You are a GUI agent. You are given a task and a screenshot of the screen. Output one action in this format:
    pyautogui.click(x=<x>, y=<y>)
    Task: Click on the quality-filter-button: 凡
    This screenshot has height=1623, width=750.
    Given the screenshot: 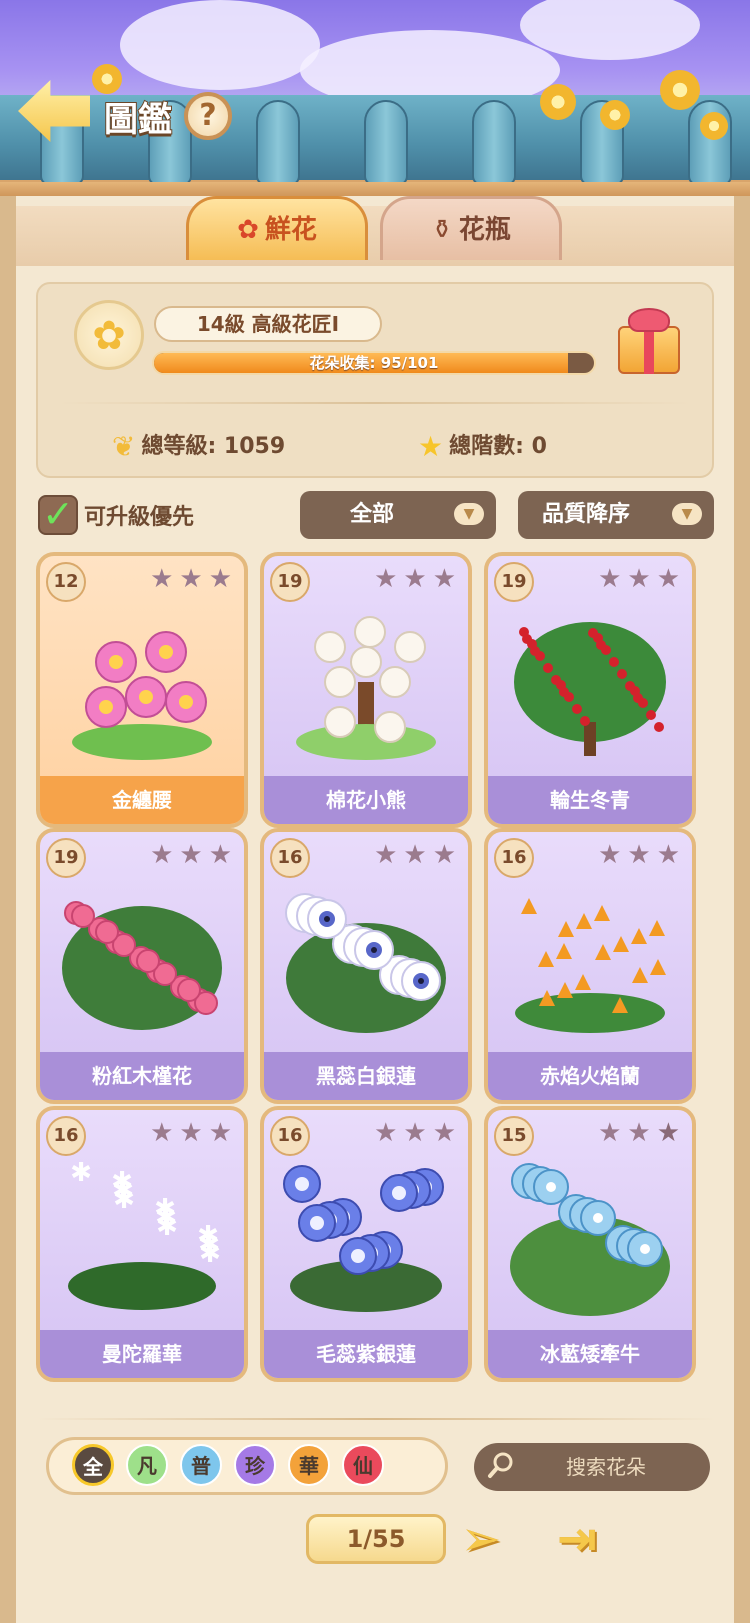 What is the action you would take?
    pyautogui.click(x=147, y=1465)
    